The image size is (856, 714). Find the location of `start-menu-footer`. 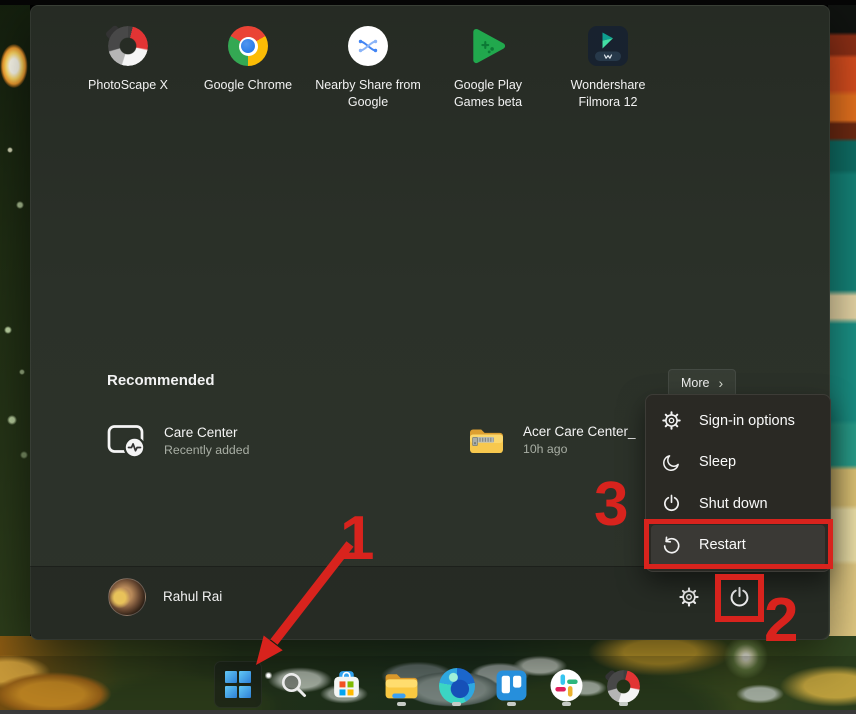

start-menu-footer is located at coordinates (429, 602).